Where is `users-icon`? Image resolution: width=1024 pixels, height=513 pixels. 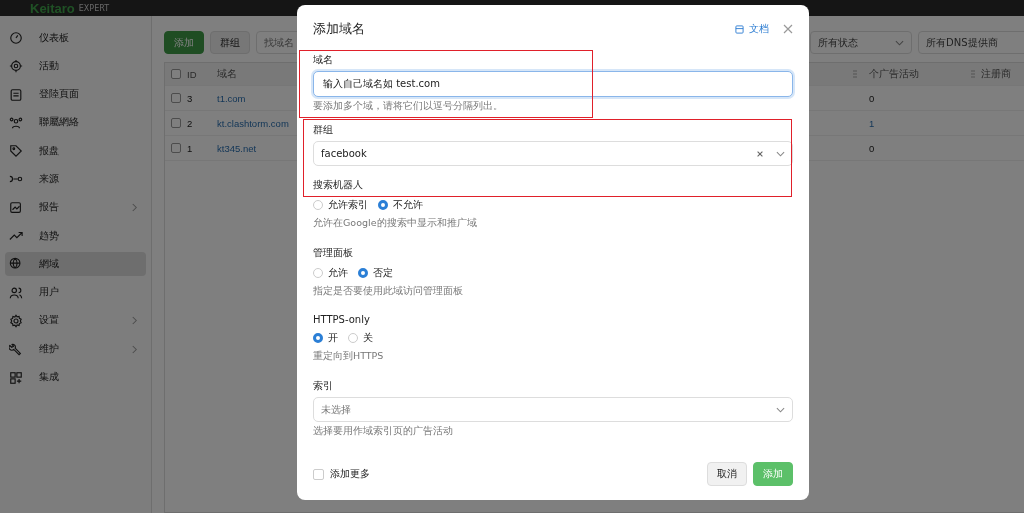 users-icon is located at coordinates (16, 292).